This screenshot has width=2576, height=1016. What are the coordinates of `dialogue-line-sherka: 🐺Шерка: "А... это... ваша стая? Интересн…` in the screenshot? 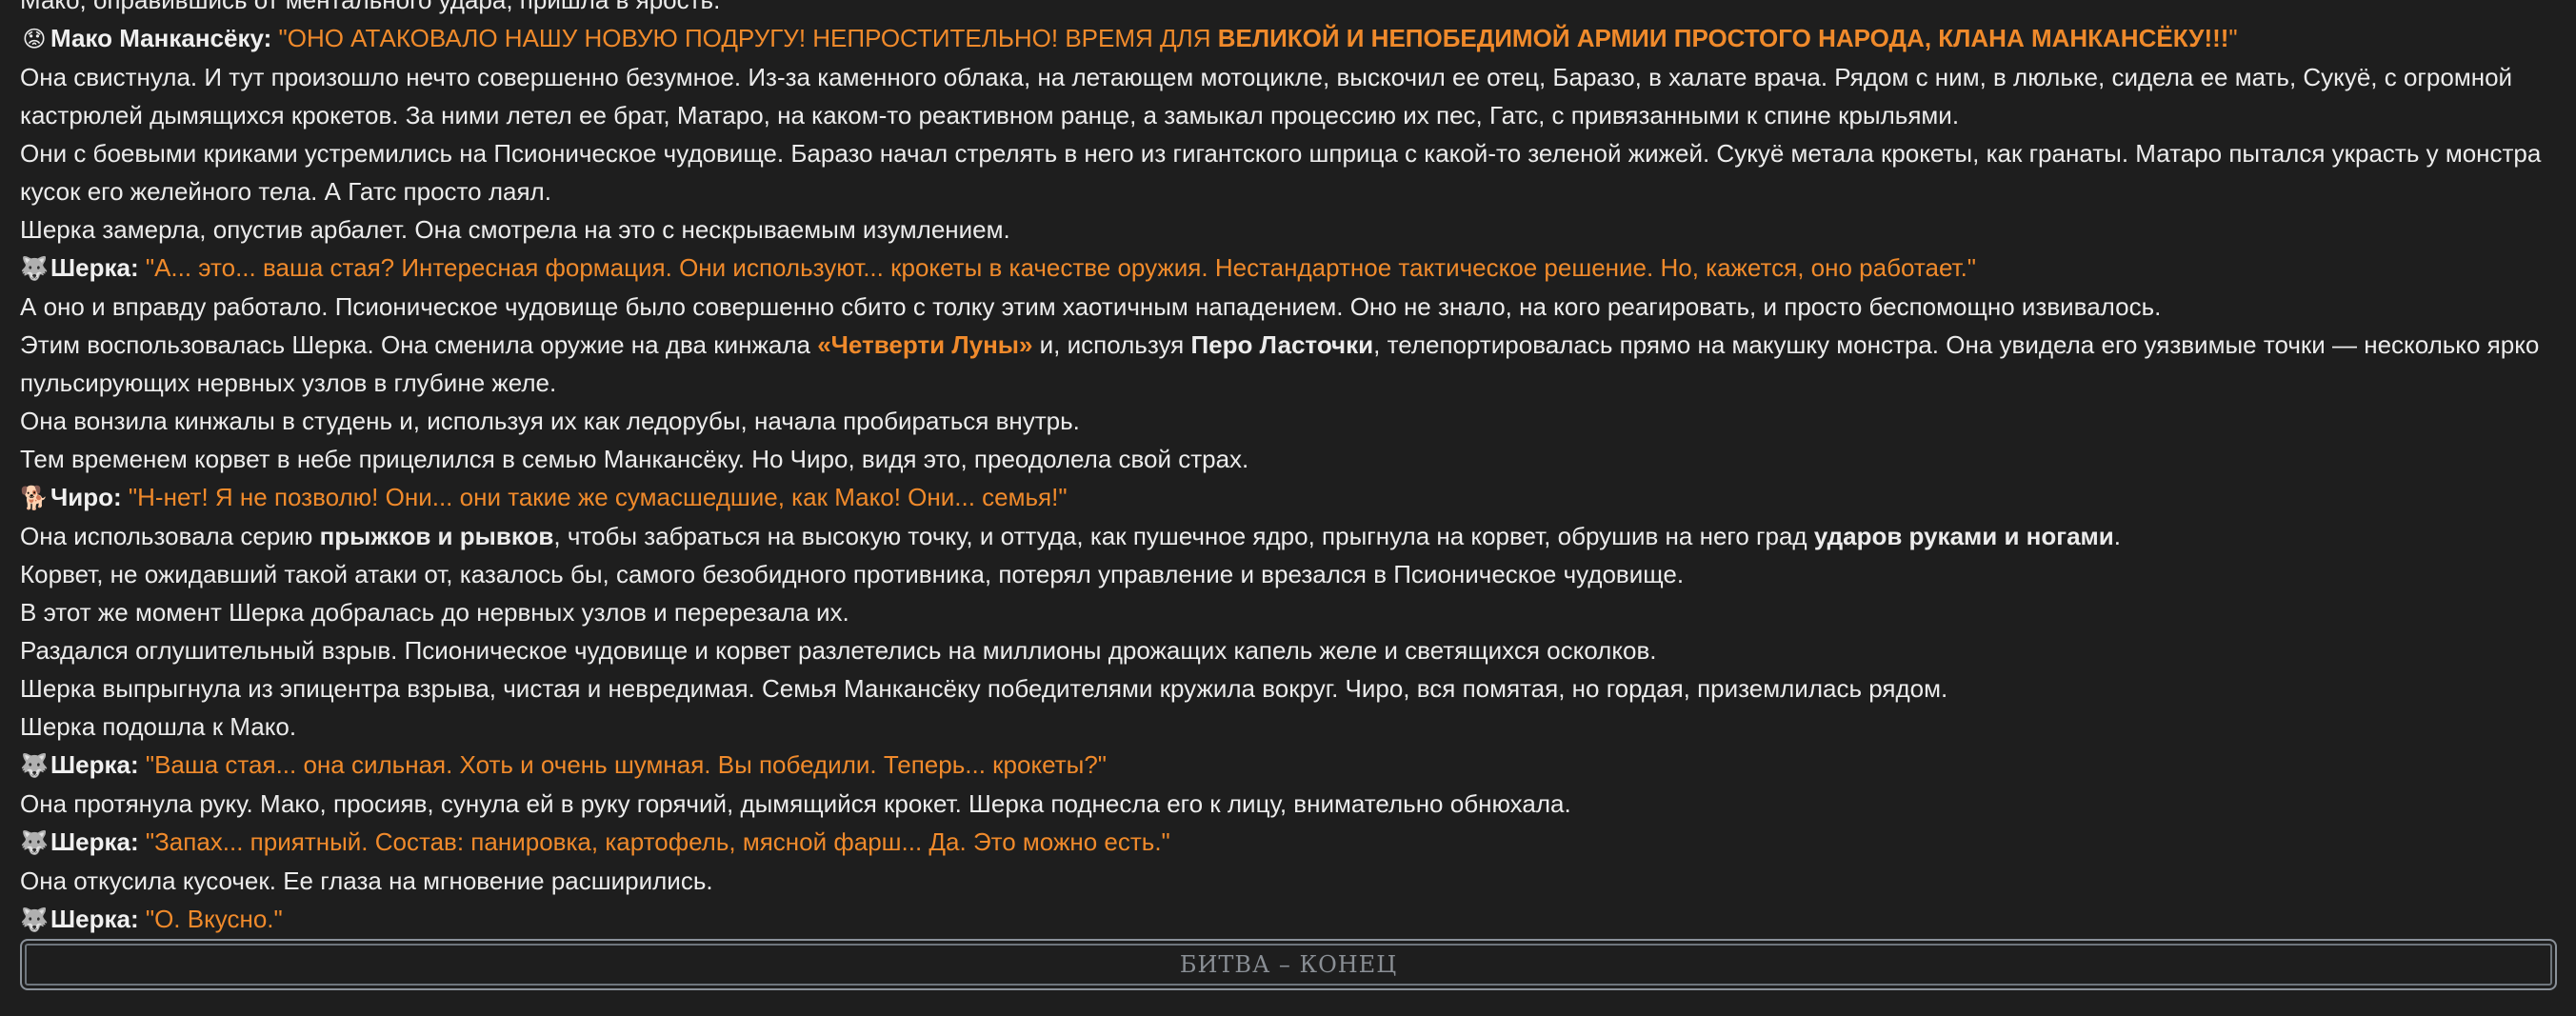 It's located at (1288, 268).